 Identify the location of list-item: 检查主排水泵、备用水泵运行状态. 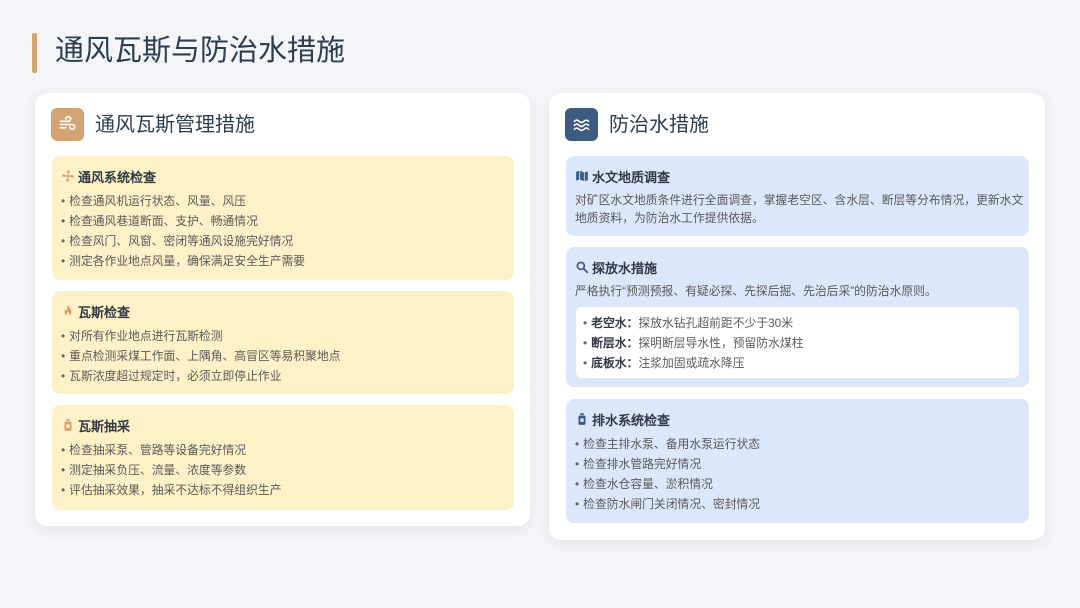
(800, 444).